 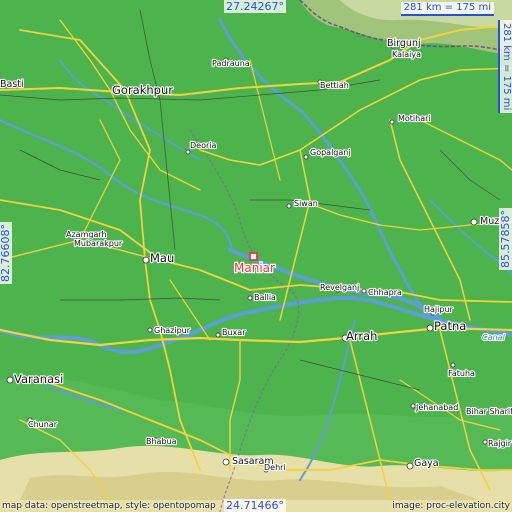 What do you see at coordinates (255, 6) in the screenshot?
I see `latitude-top-label: 27.24267°` at bounding box center [255, 6].